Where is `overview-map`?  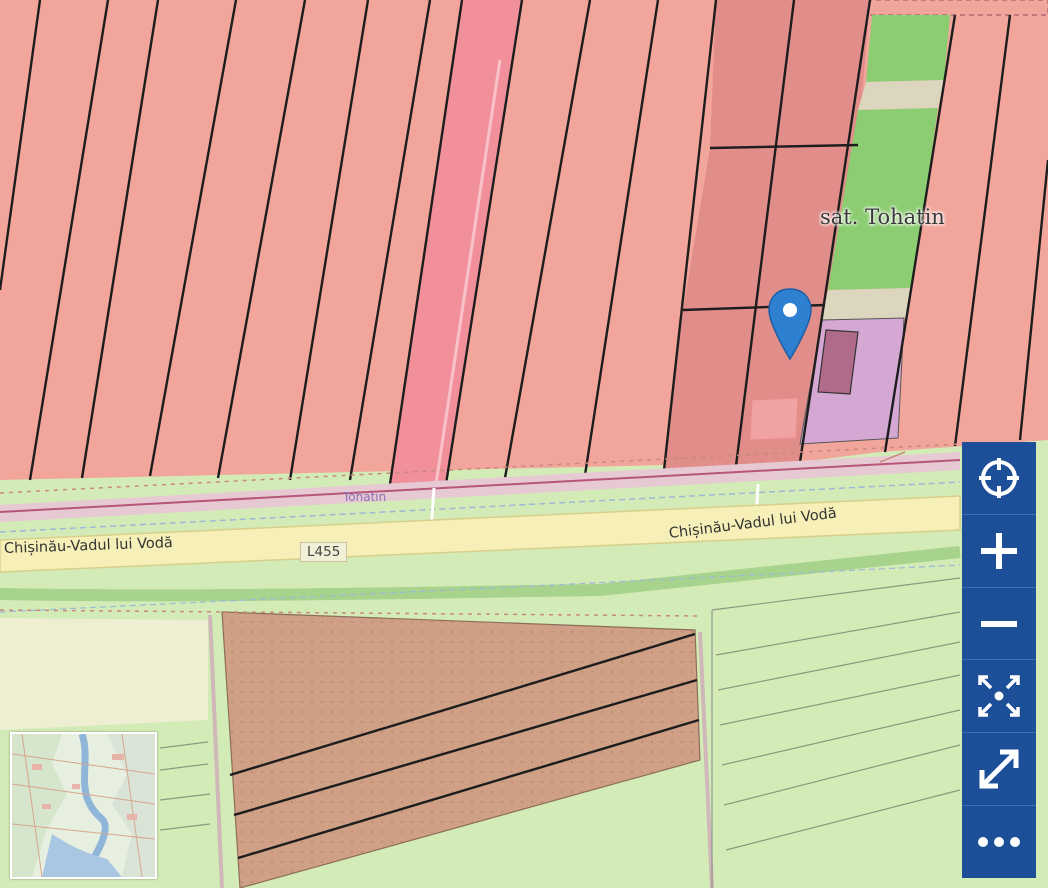
overview-map is located at coordinates (83, 805).